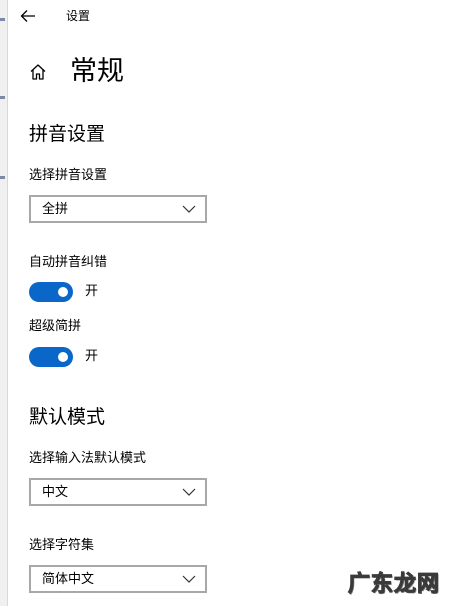 This screenshot has width=470, height=606. Describe the element at coordinates (68, 579) in the screenshot. I see `charset-select-value: 简体中文` at that location.